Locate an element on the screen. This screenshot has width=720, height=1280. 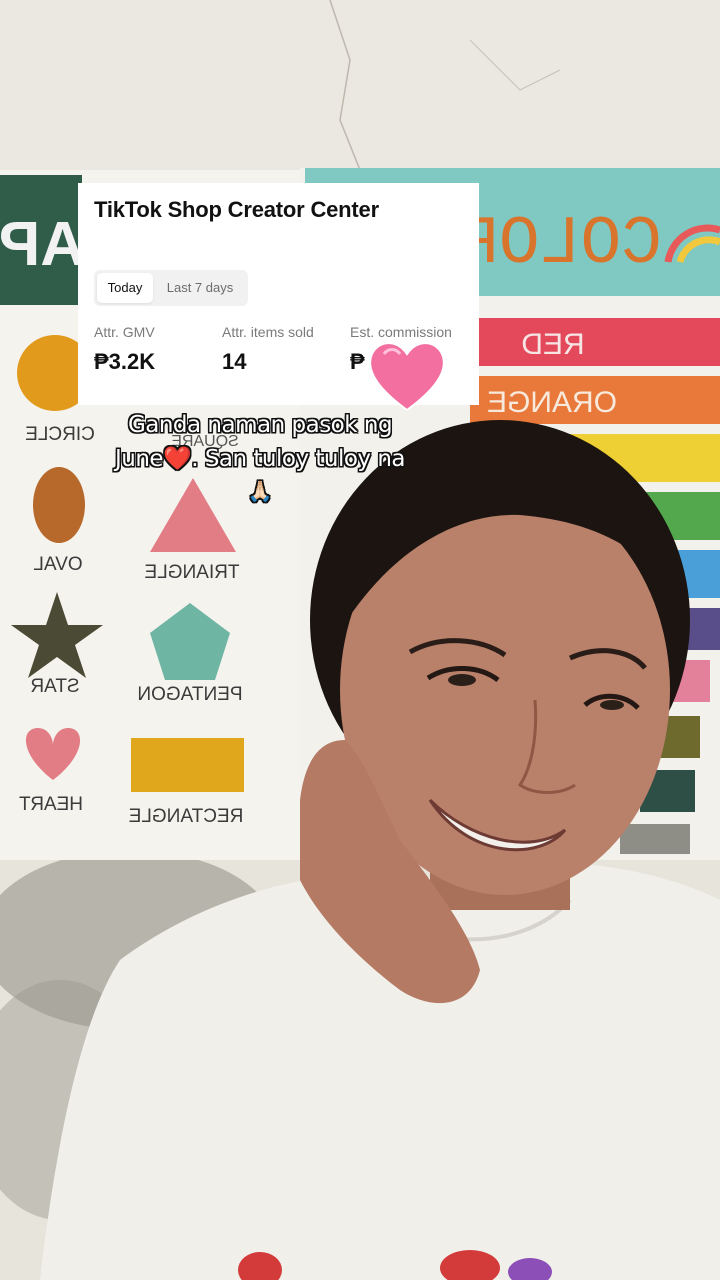
shape-label-pentagon: PENTAGON is located at coordinates (189, 694).